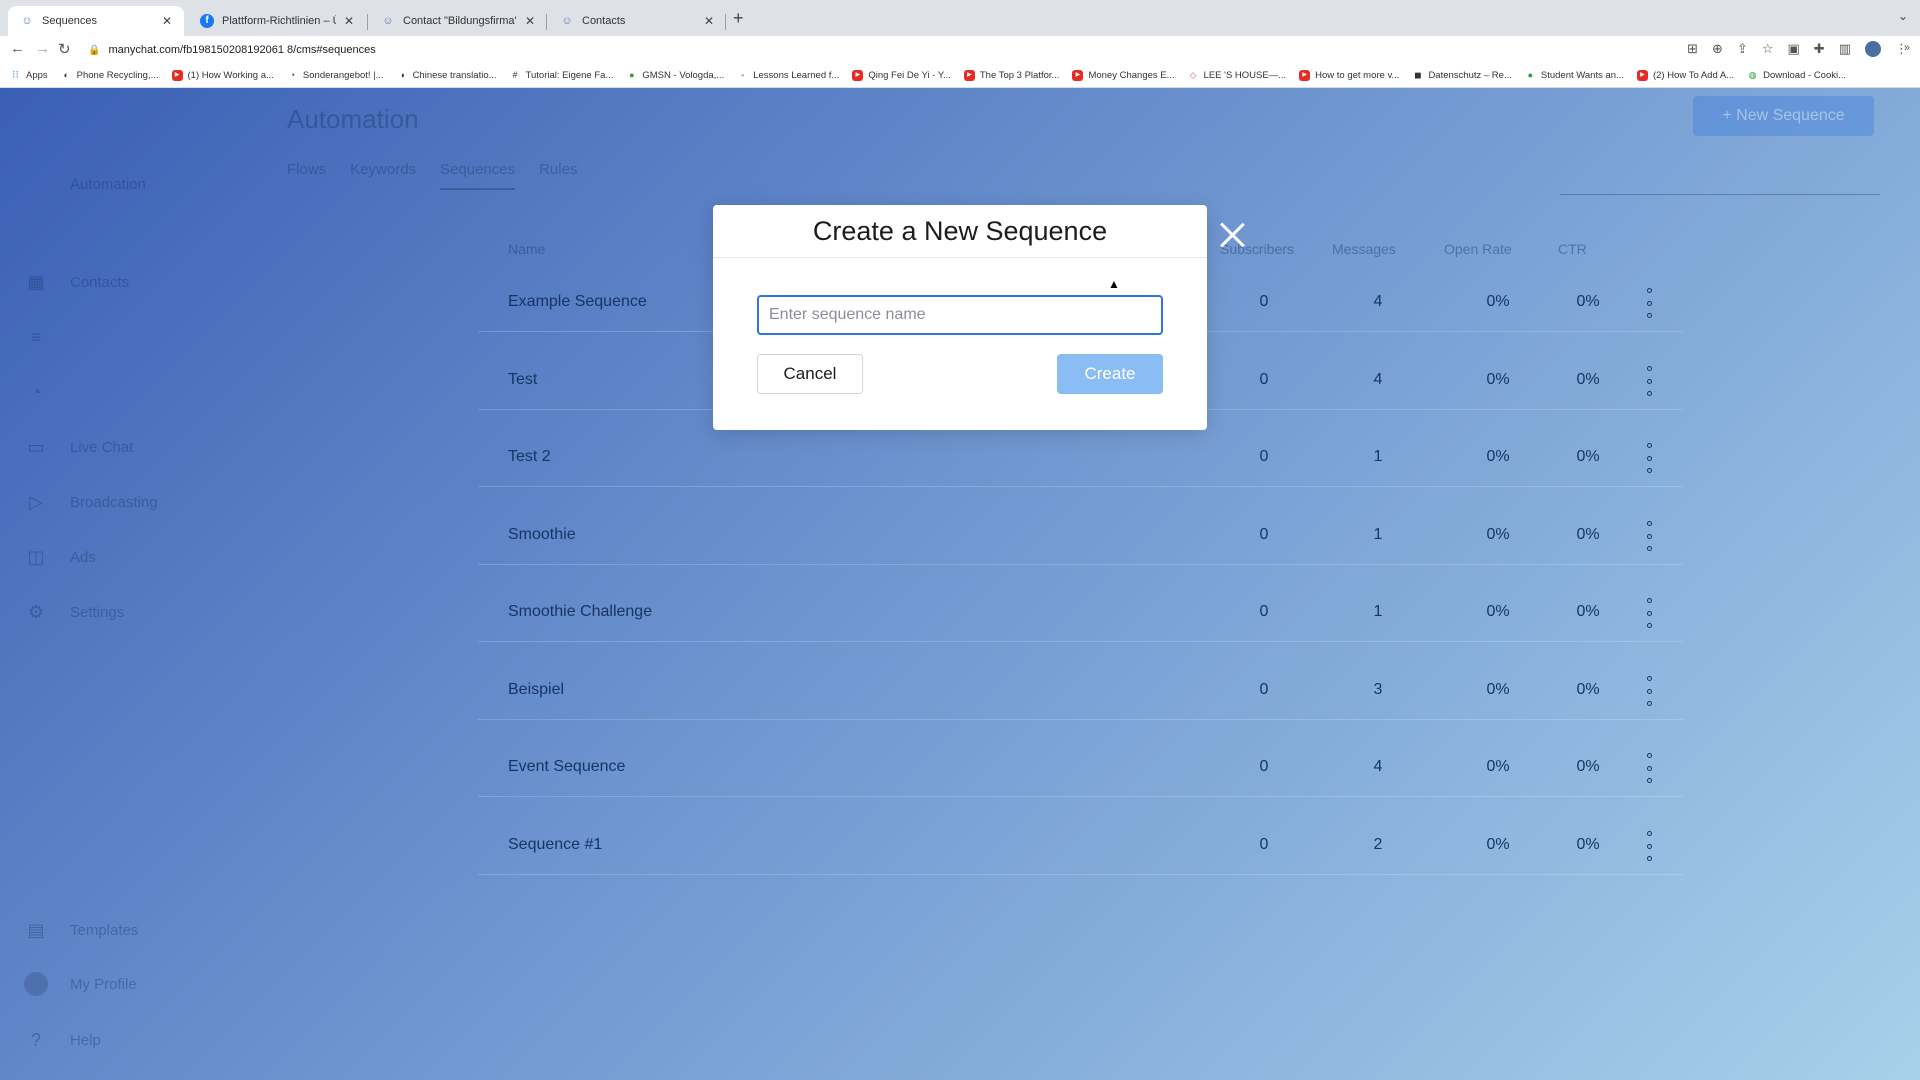 The image size is (1920, 1080). I want to click on help-icon: ?, so click(35, 1040).